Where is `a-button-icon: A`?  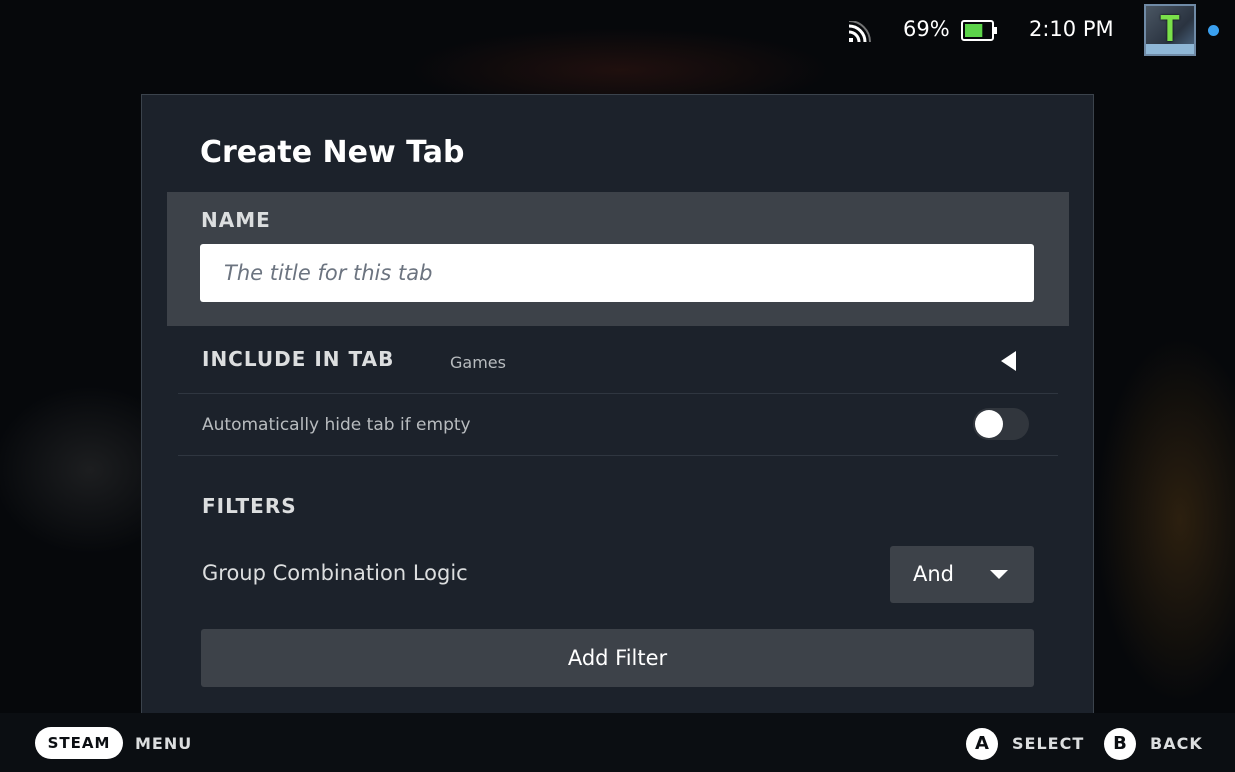
a-button-icon: A is located at coordinates (982, 744).